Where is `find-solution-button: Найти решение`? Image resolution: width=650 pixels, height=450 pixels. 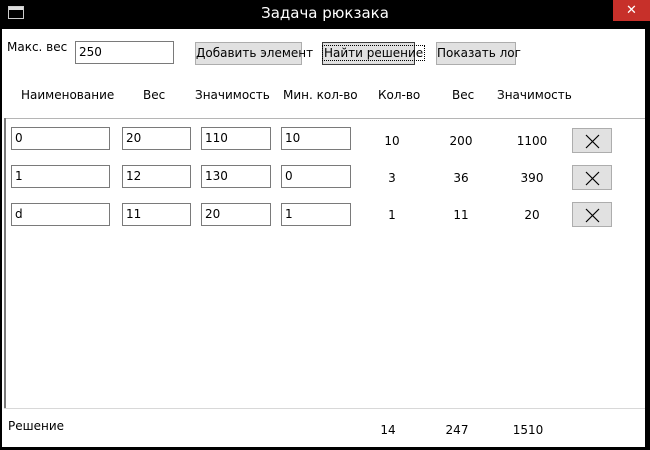
find-solution-button: Найти решение is located at coordinates (373, 53).